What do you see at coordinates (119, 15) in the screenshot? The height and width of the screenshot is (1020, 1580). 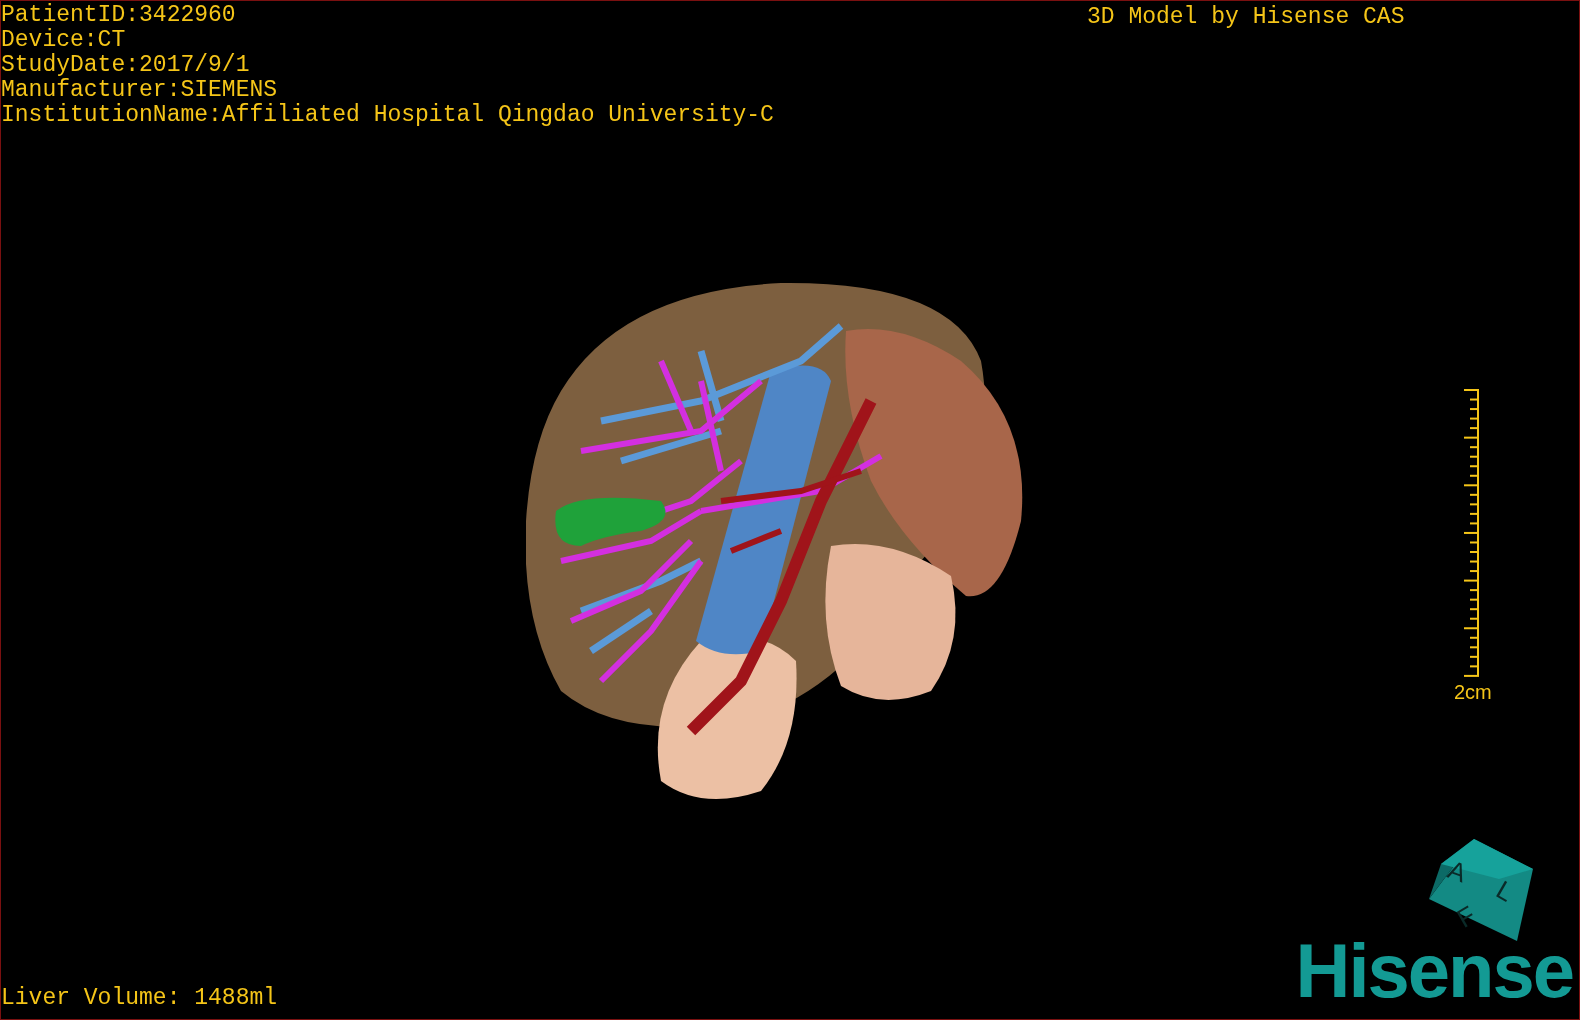 I see `patient-info-line: PatientID:3422960` at bounding box center [119, 15].